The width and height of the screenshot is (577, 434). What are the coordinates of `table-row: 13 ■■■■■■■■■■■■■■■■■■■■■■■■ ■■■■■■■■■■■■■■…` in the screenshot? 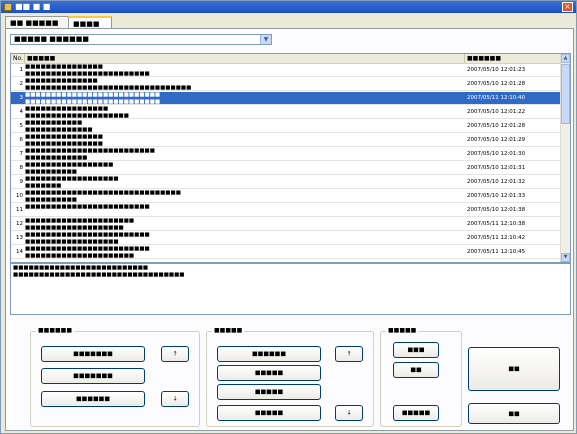 It's located at (286, 238).